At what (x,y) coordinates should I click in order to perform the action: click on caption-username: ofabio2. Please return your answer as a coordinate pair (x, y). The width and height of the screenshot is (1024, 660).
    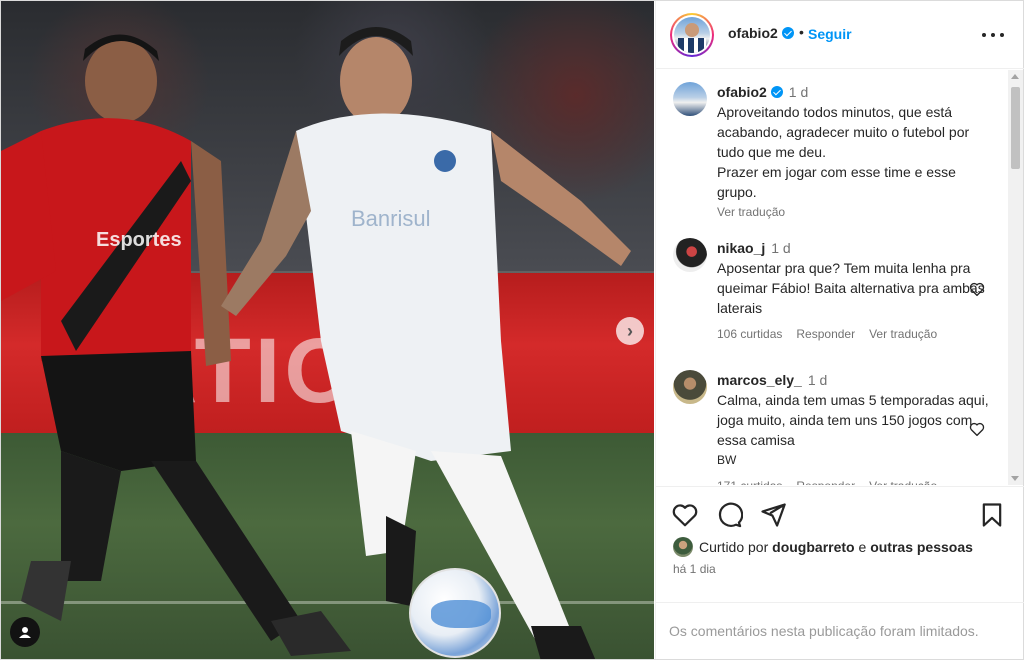
    Looking at the image, I should click on (742, 92).